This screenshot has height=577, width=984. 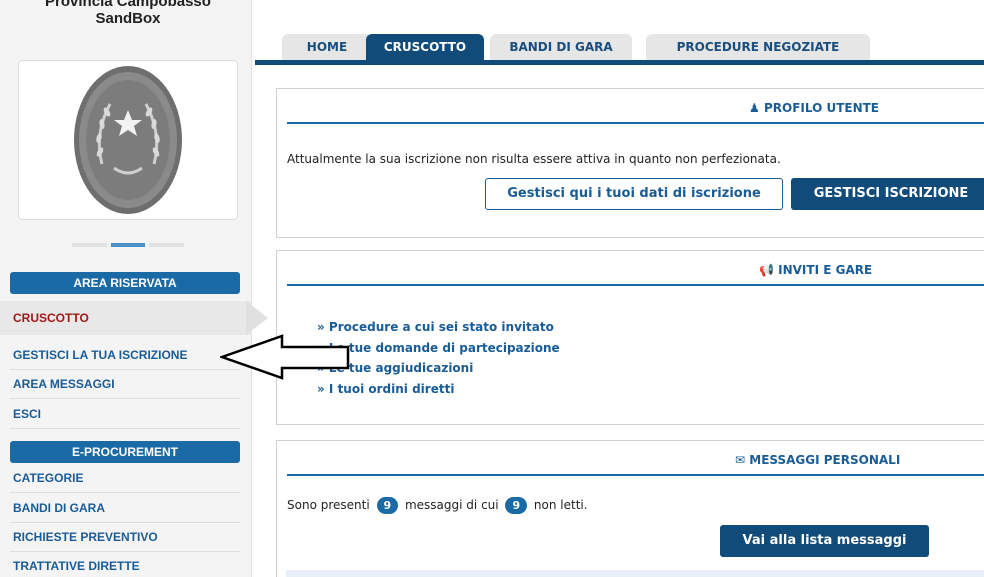 What do you see at coordinates (438, 327) in the screenshot?
I see `link-procedure-invitato: » Procedure a cui sei stato invitato` at bounding box center [438, 327].